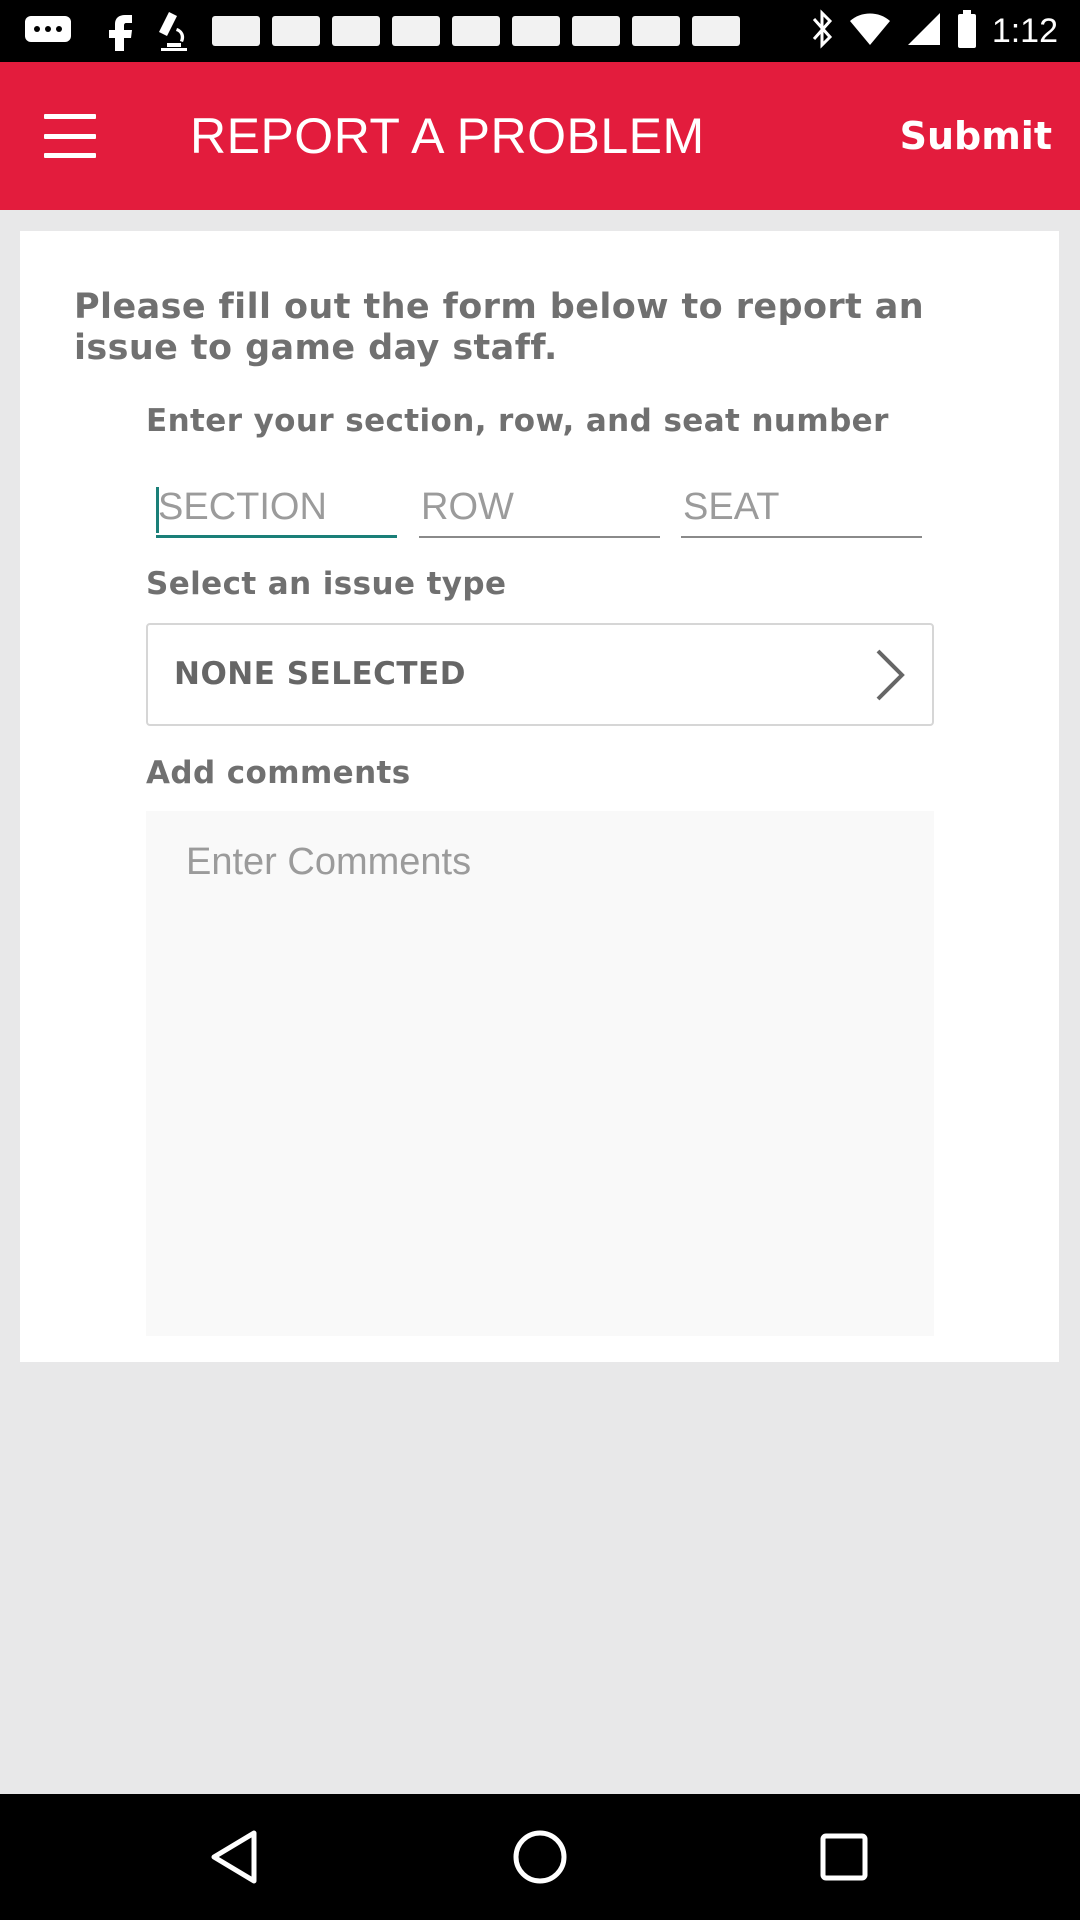  I want to click on app-bar: REPORT A PROBLEM Submit, so click(540, 136).